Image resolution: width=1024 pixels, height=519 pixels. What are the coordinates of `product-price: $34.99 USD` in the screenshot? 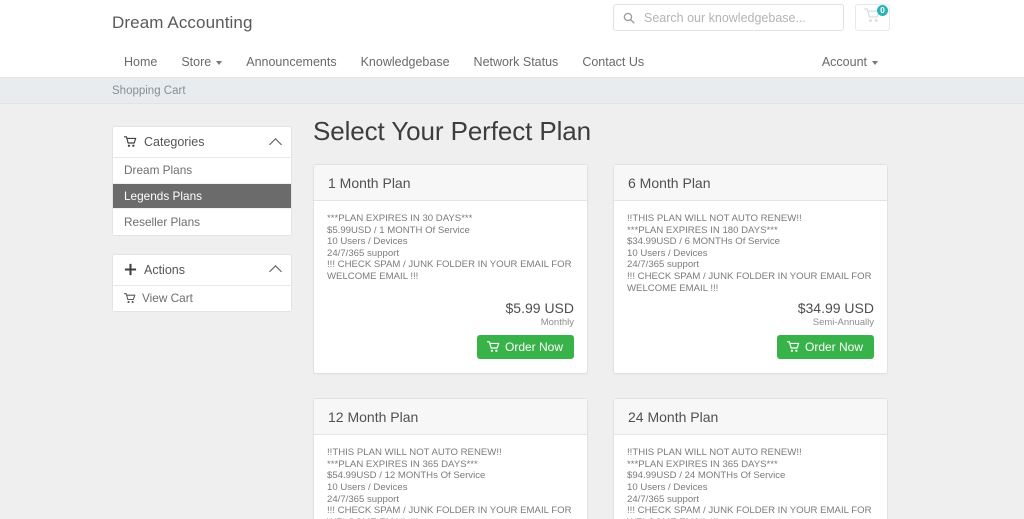 It's located at (835, 308).